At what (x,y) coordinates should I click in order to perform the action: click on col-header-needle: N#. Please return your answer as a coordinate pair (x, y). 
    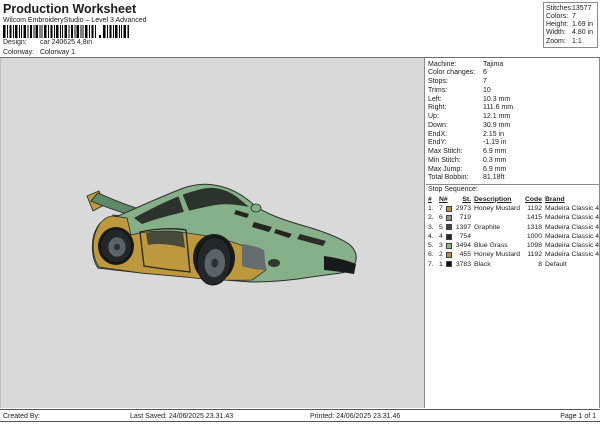
    Looking at the image, I should click on (443, 199).